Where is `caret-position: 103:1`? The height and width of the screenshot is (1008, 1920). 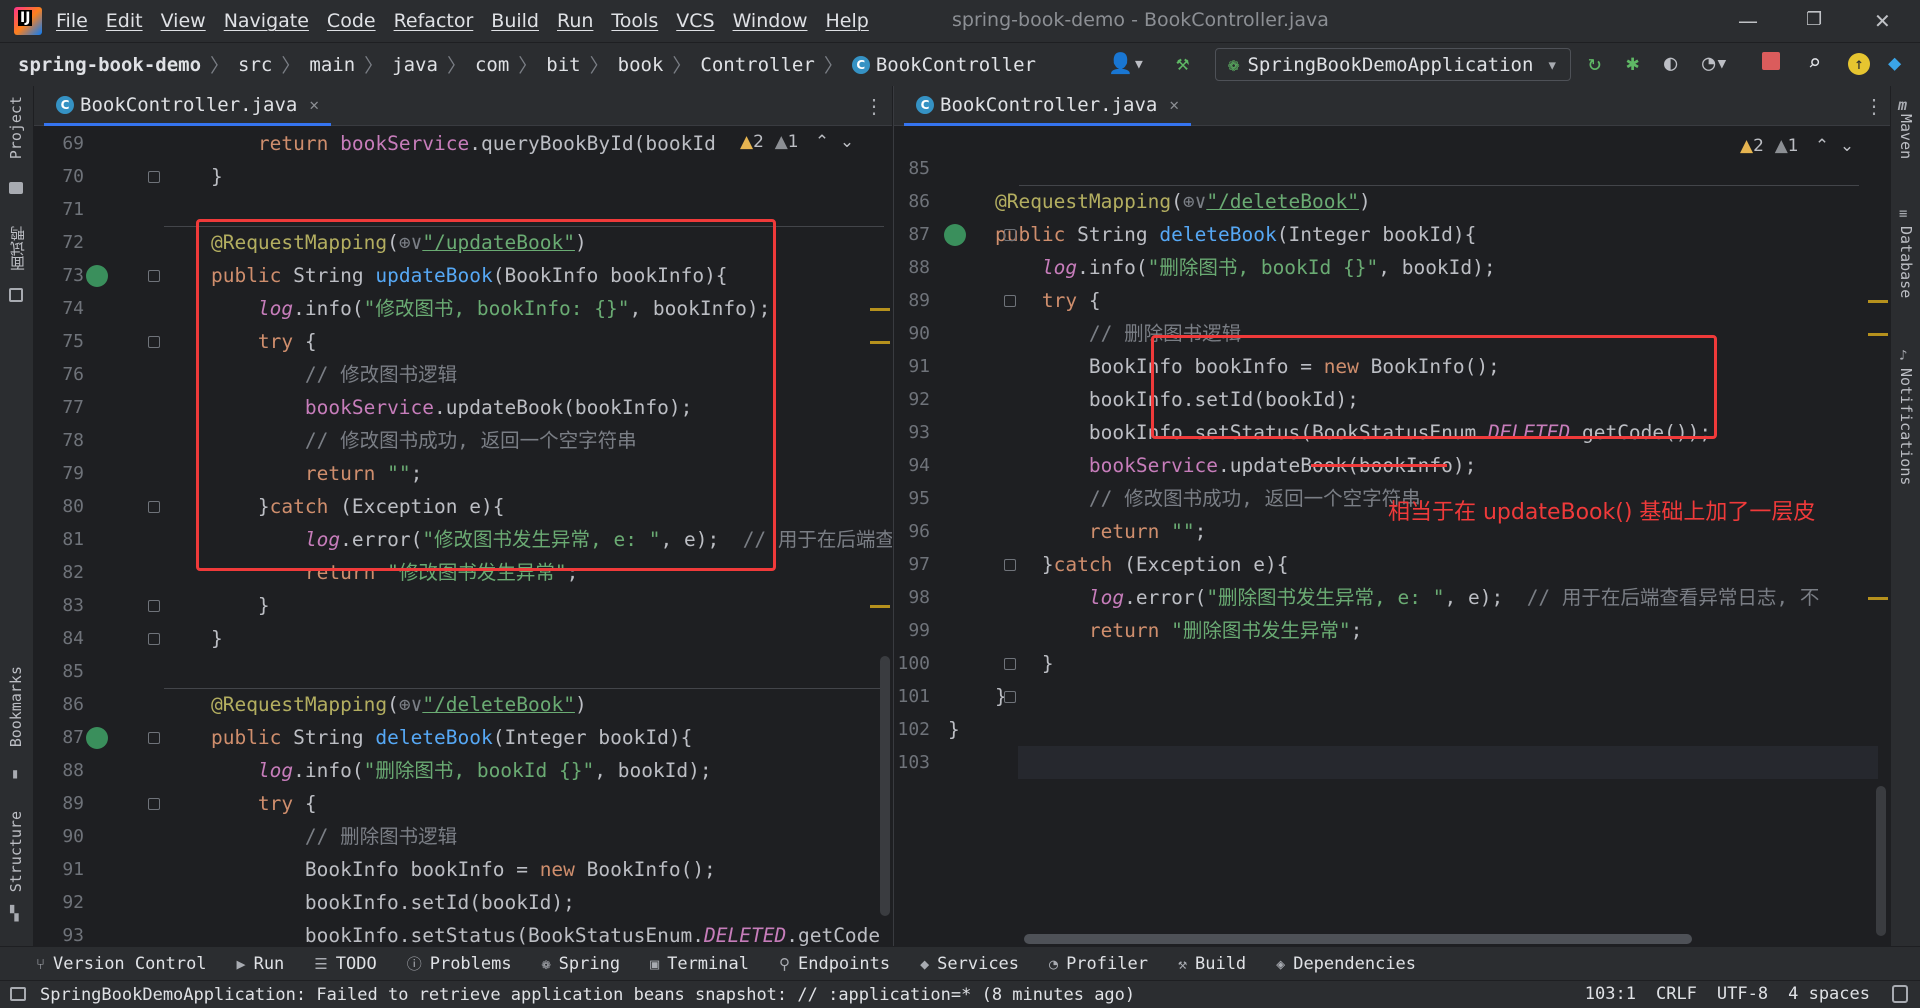 caret-position: 103:1 is located at coordinates (1610, 994).